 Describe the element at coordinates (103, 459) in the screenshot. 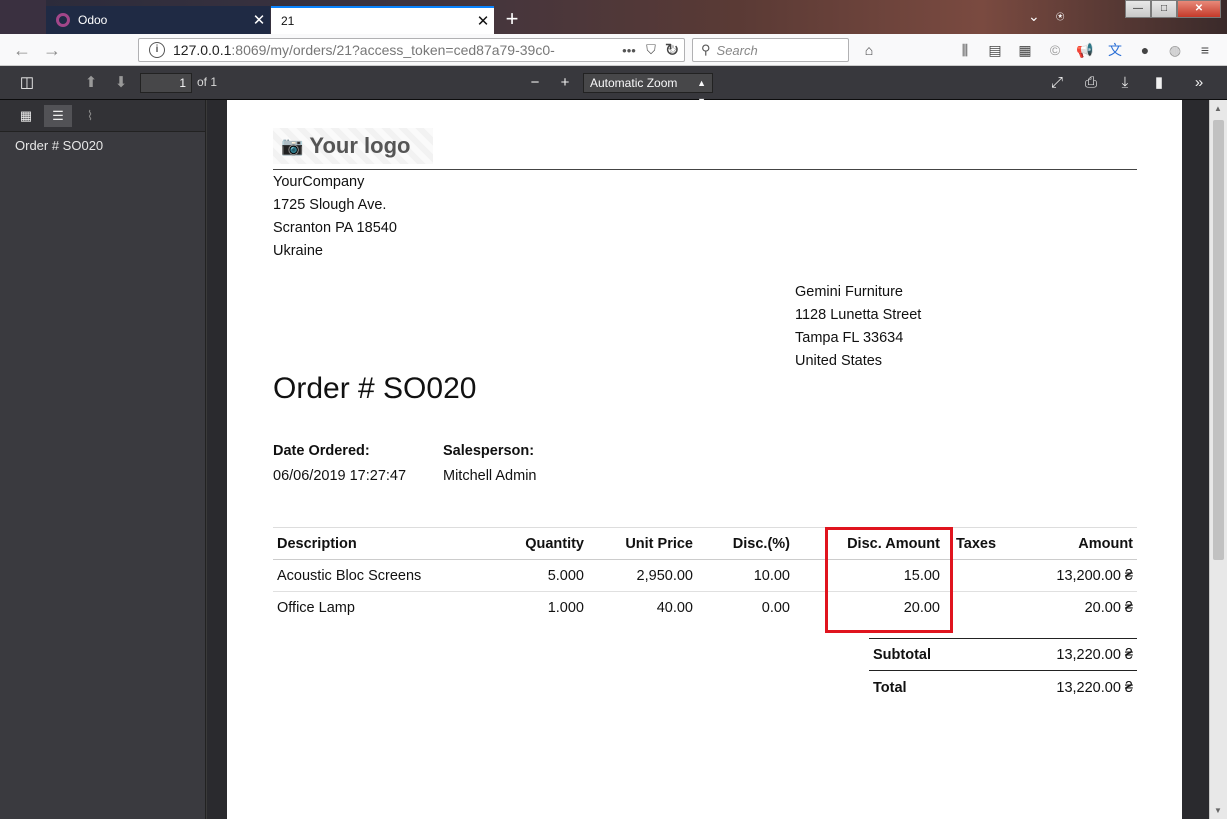

I see `pdf-sidebar: ▦ ☰ ⌇ Order # SO020` at that location.